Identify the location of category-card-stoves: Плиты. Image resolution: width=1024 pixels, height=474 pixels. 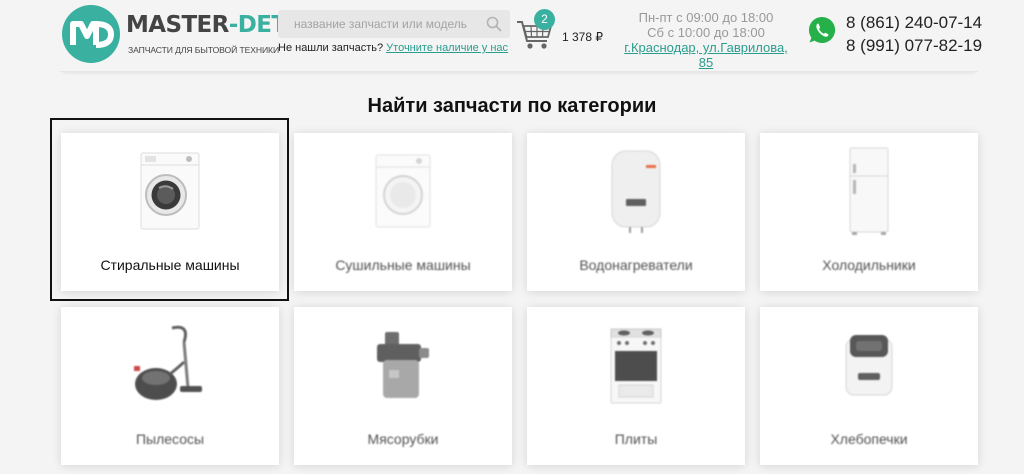
(636, 386).